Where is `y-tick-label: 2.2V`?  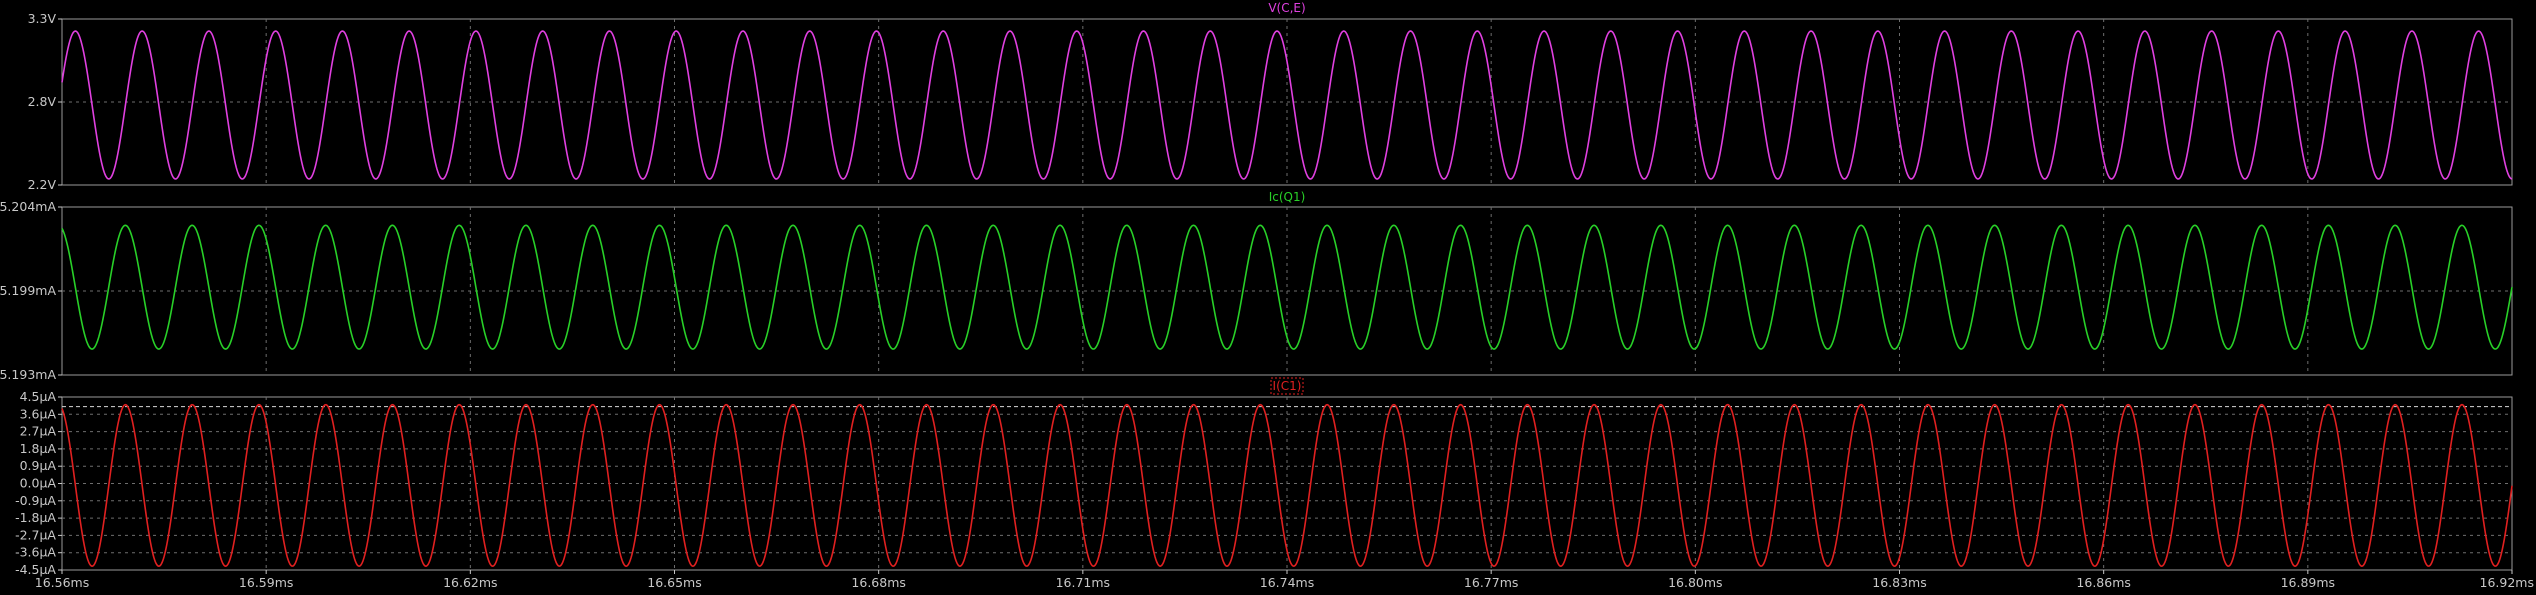 y-tick-label: 2.2V is located at coordinates (42, 184).